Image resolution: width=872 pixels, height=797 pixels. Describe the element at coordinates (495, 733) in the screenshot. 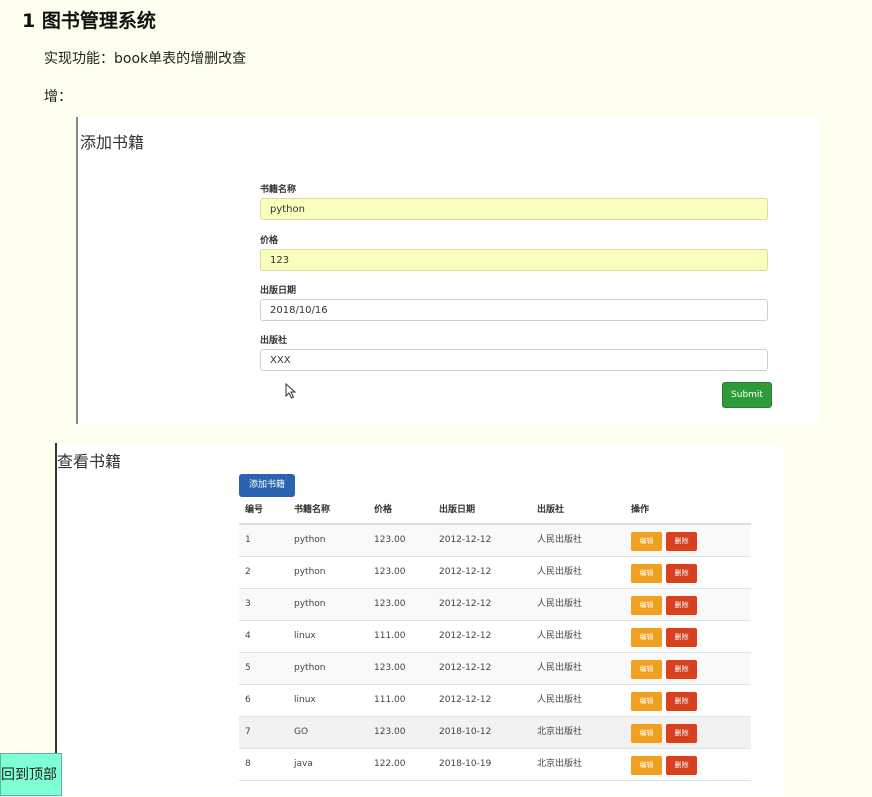

I see `table-row: 7 GO 123.00 2018-10-12 北京出版社 编辑 删除` at that location.